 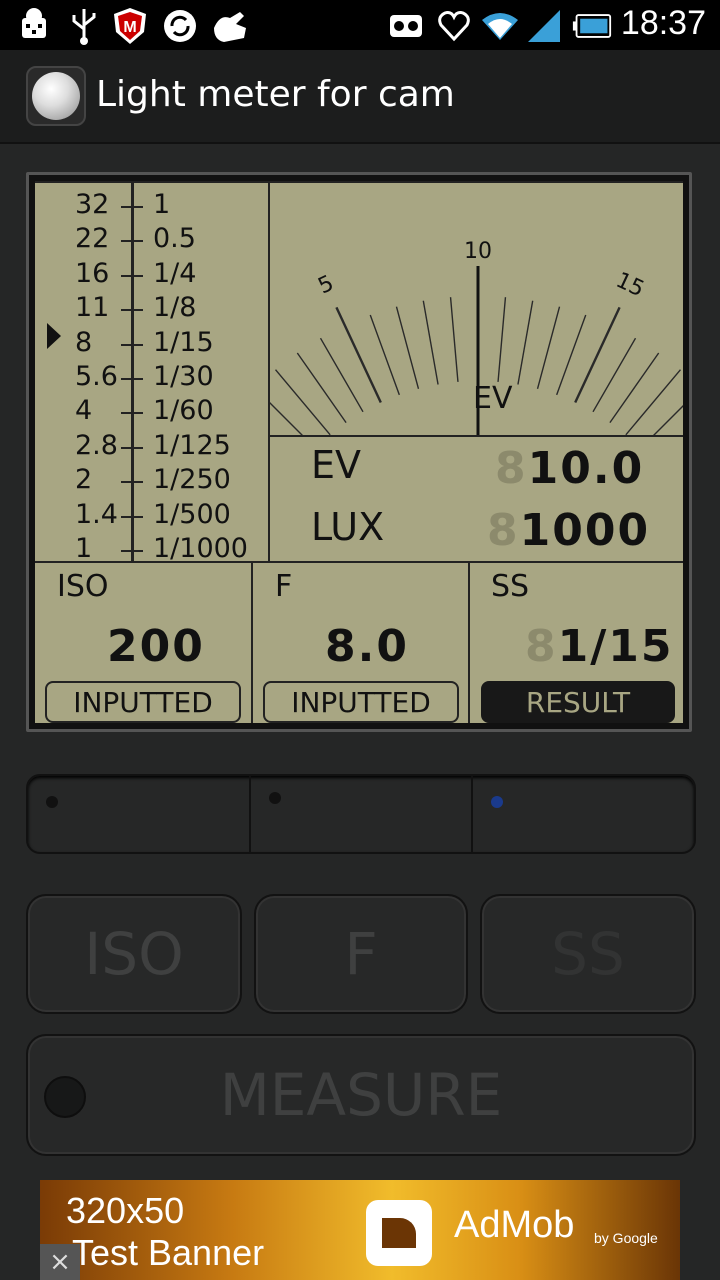 I want to click on app-title: Light meter for cam, so click(x=275, y=94).